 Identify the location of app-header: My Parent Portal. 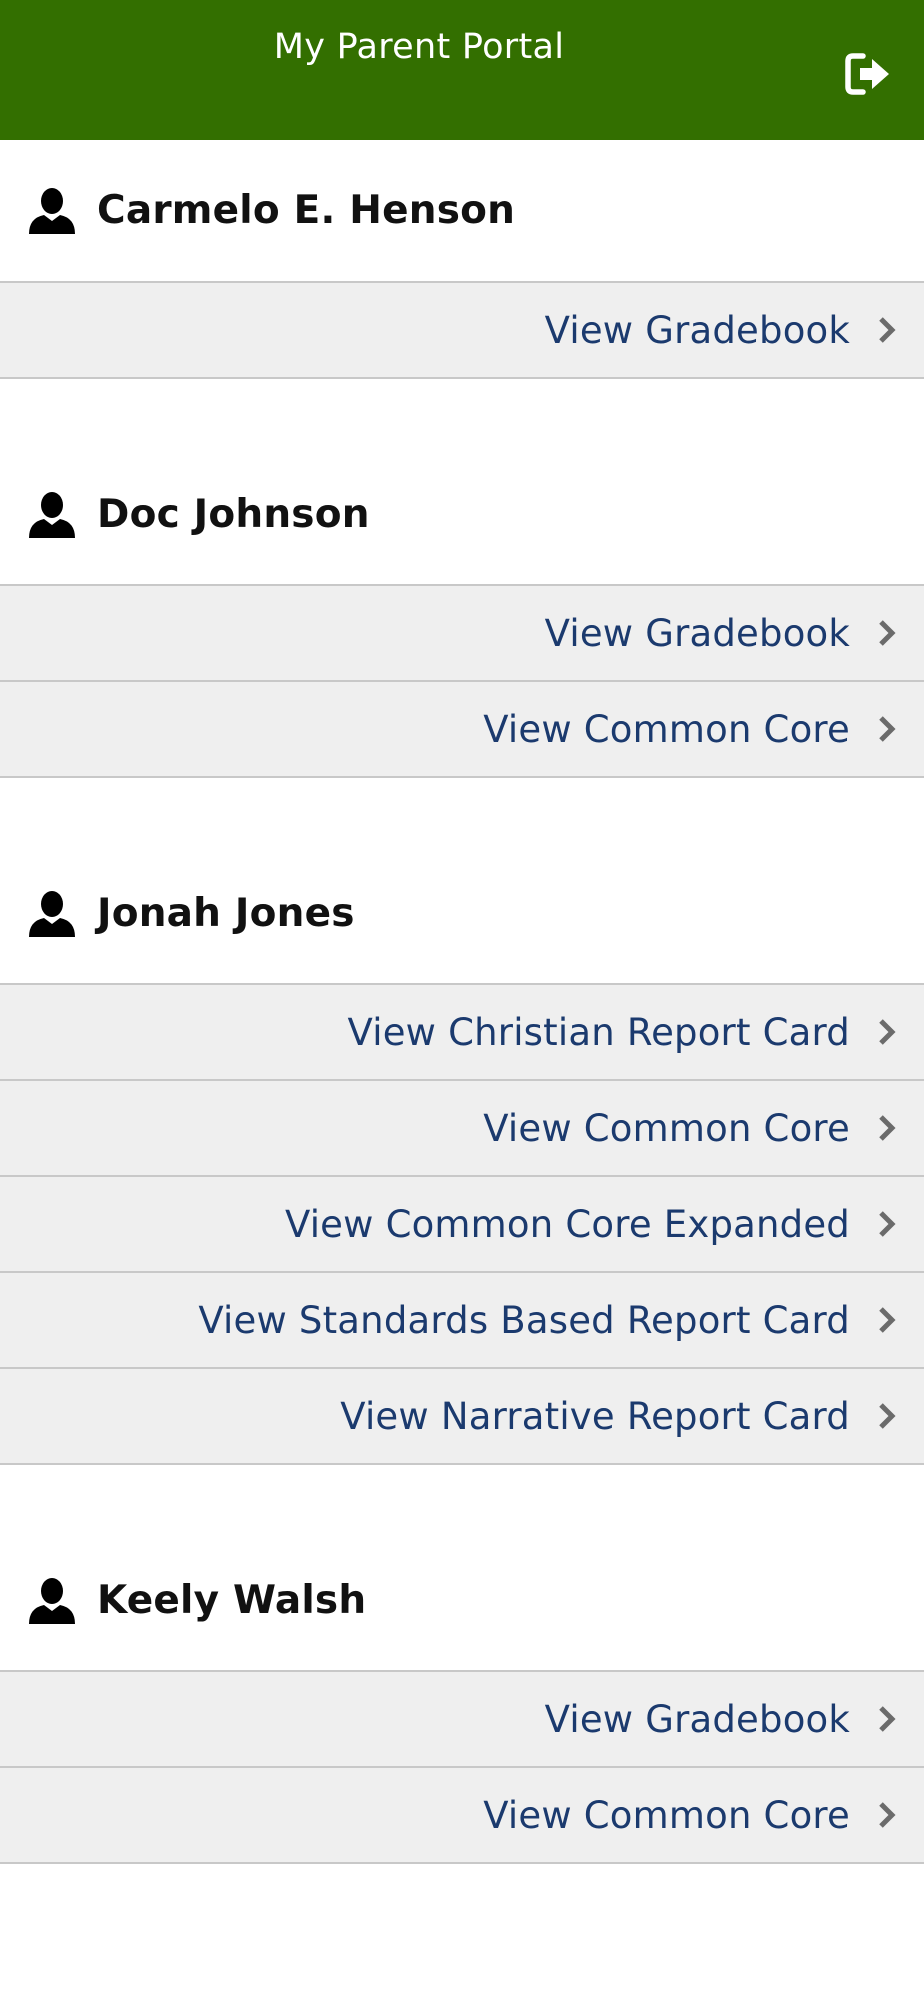
(462, 70).